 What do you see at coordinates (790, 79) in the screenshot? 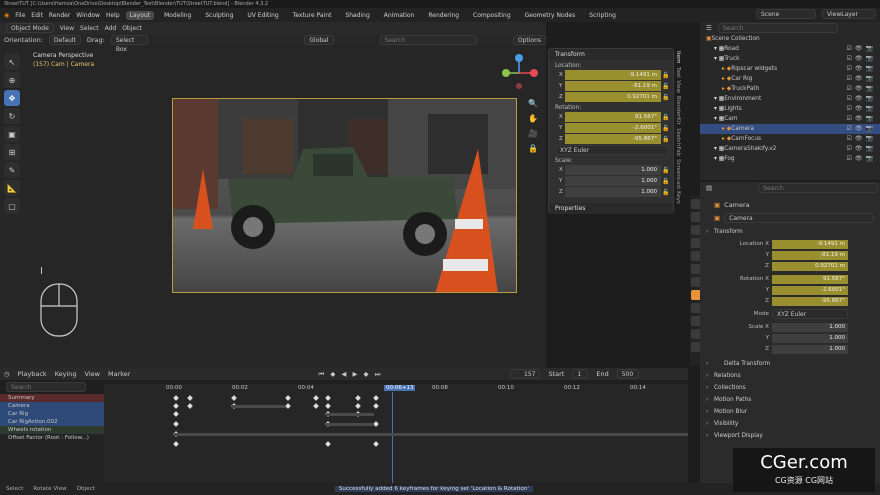
I see `outliner-row: ▸ ◆ Car Rig ☑👁📷` at bounding box center [790, 79].